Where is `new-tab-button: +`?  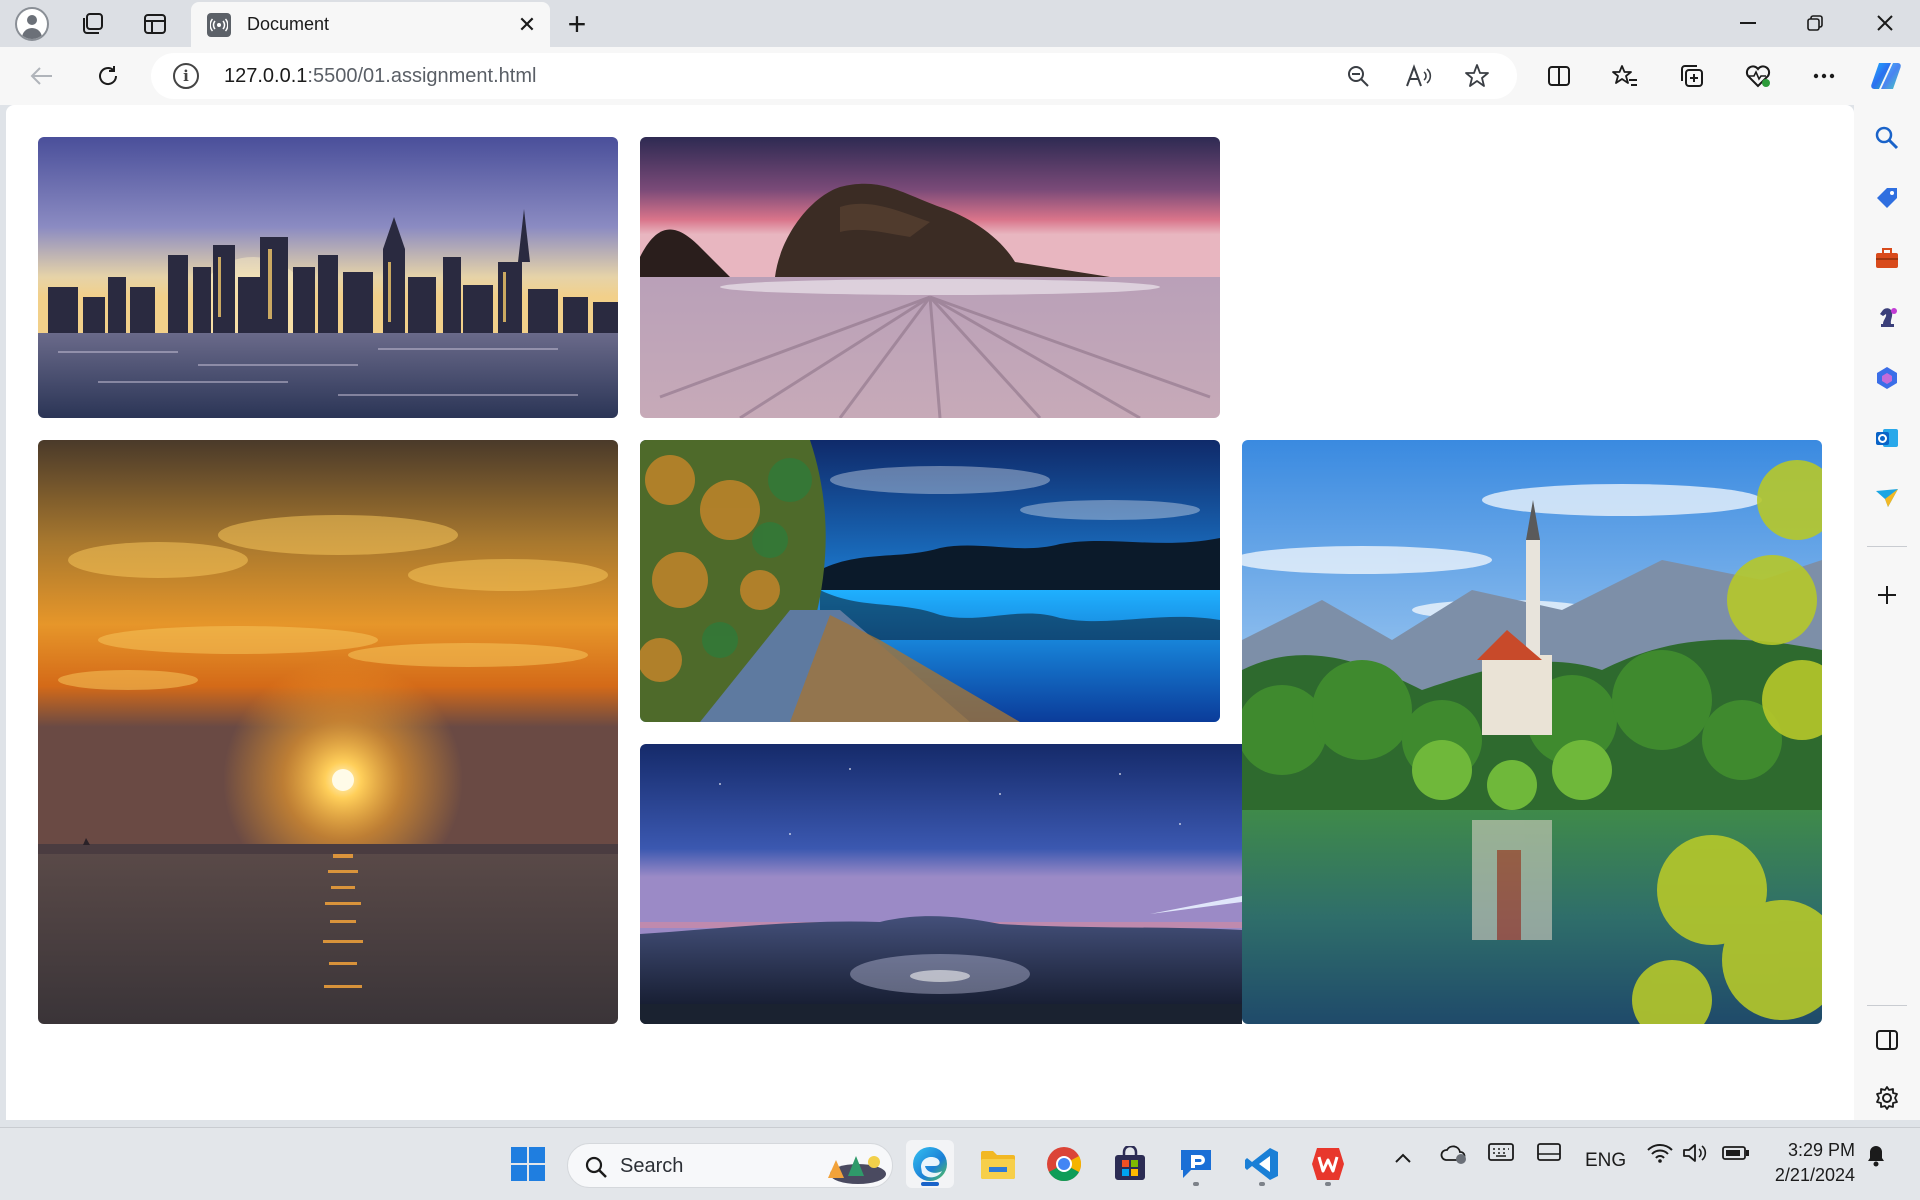 new-tab-button: + is located at coordinates (577, 24).